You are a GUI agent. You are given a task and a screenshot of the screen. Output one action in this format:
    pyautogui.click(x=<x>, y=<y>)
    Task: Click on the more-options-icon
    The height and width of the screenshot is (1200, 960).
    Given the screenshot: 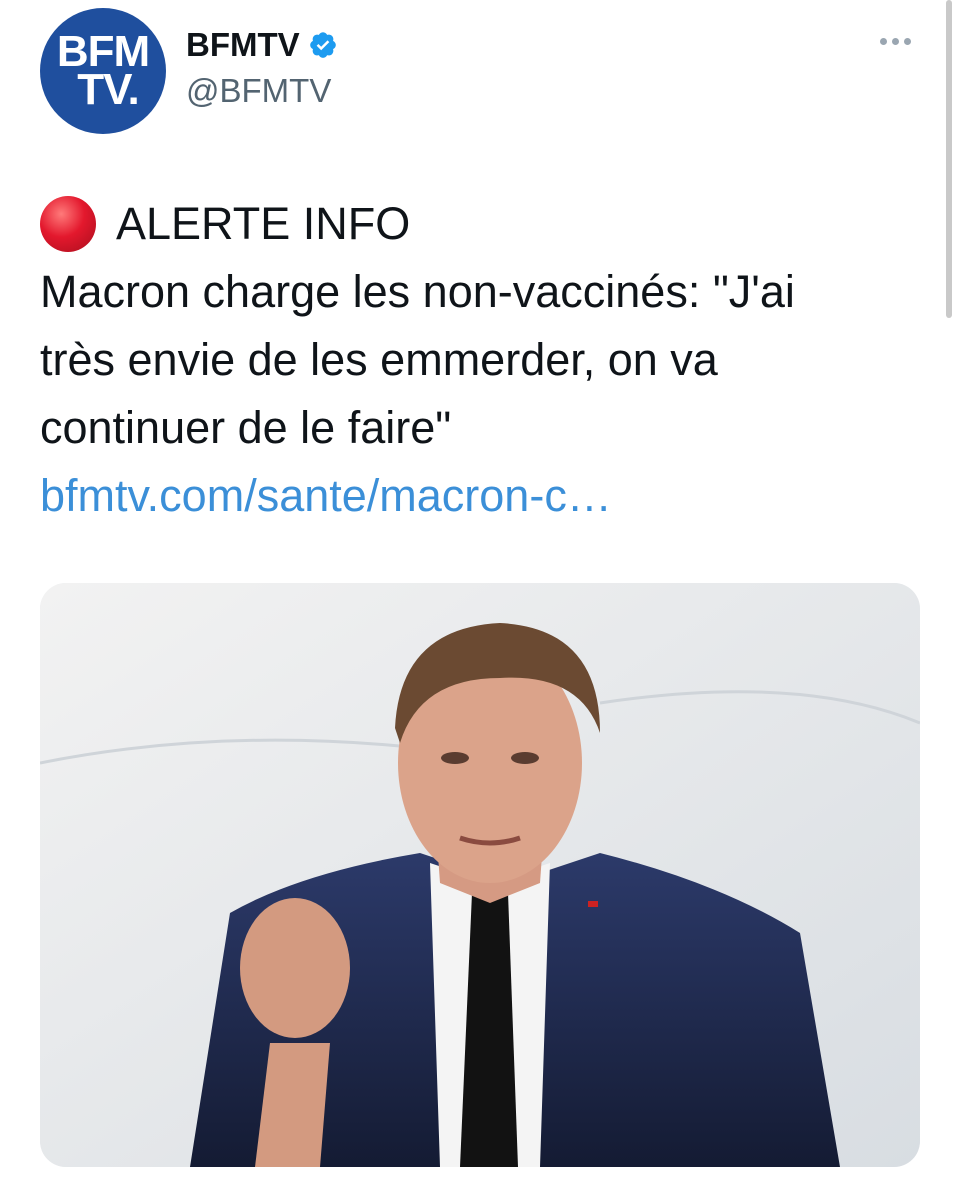 What is the action you would take?
    pyautogui.click(x=895, y=41)
    